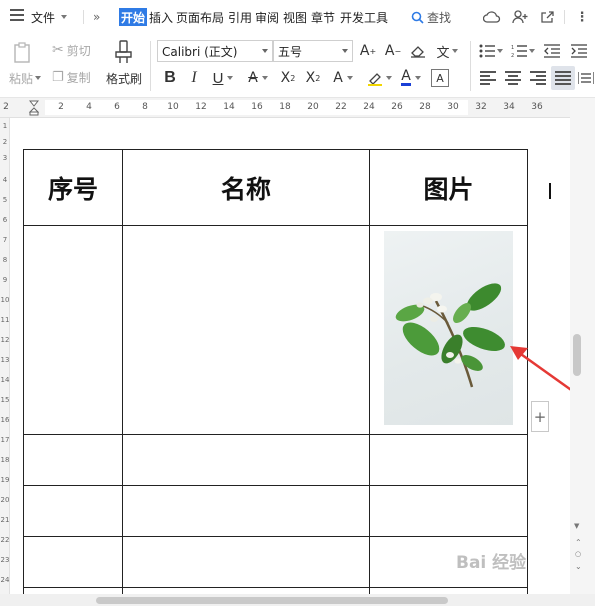  What do you see at coordinates (5, 126) in the screenshot?
I see `ruler-mark: 1` at bounding box center [5, 126].